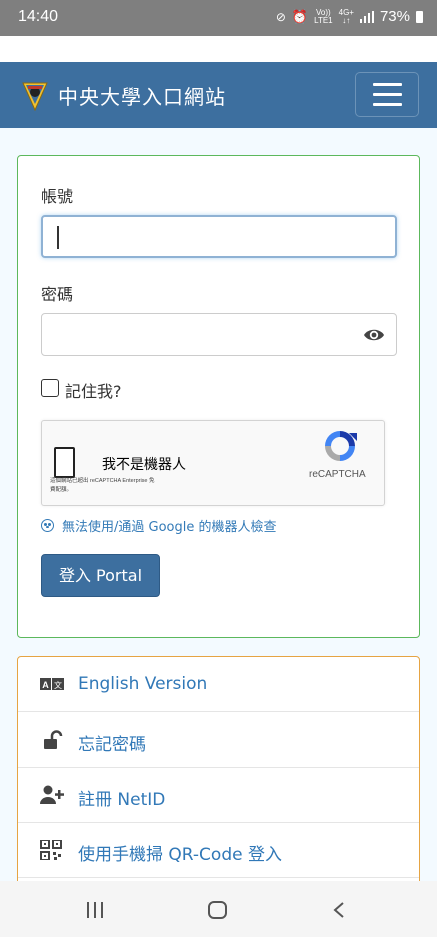 This screenshot has height=937, width=437. What do you see at coordinates (280, 16) in the screenshot?
I see `dnd-icon: ⊘` at bounding box center [280, 16].